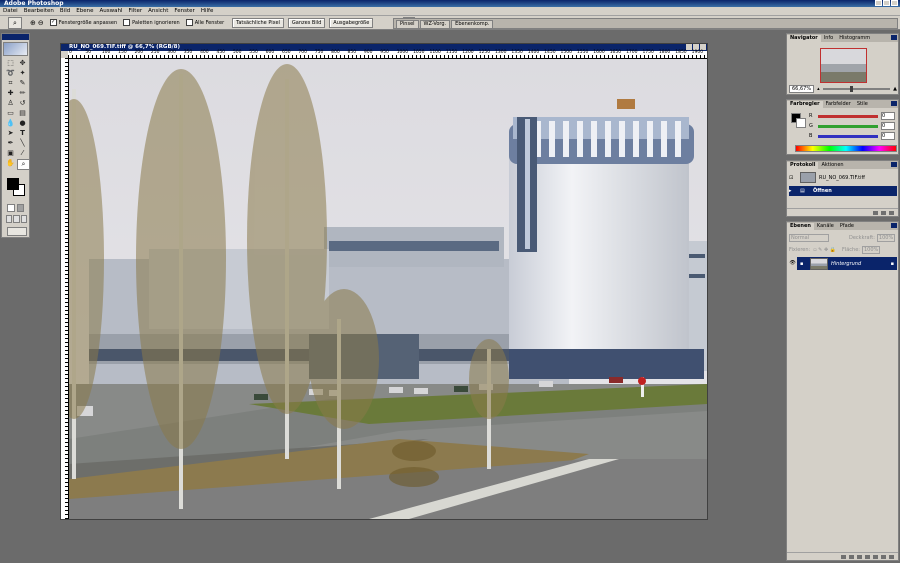 This screenshot has height=563, width=900. I want to click on tab-histogram: Histogramm, so click(854, 38).